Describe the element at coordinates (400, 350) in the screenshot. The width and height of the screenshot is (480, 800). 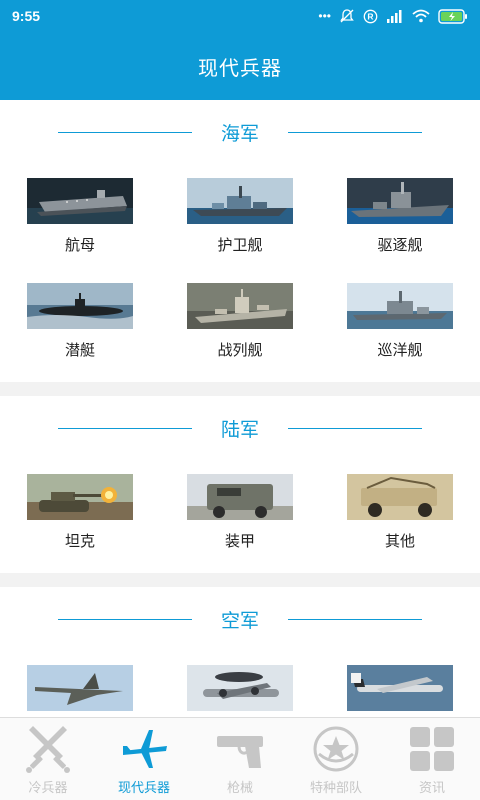
I see `weapon-item-label: 巡洋舰` at that location.